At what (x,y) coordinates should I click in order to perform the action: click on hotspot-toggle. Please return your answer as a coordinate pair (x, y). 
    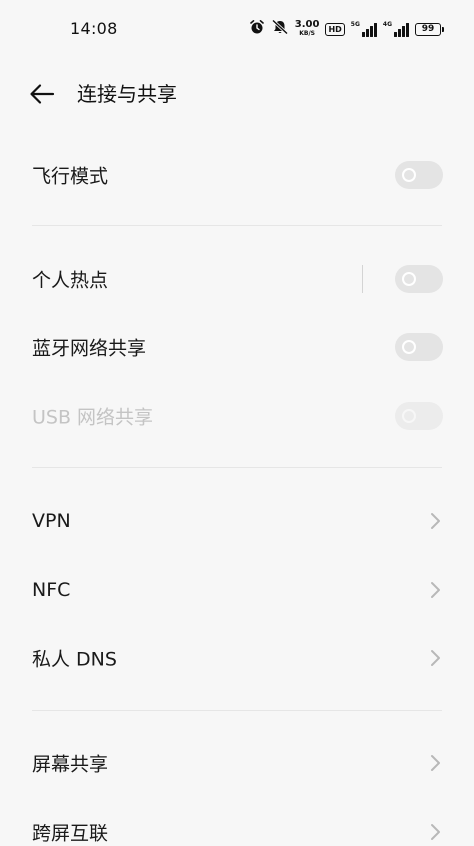
    Looking at the image, I should click on (419, 279).